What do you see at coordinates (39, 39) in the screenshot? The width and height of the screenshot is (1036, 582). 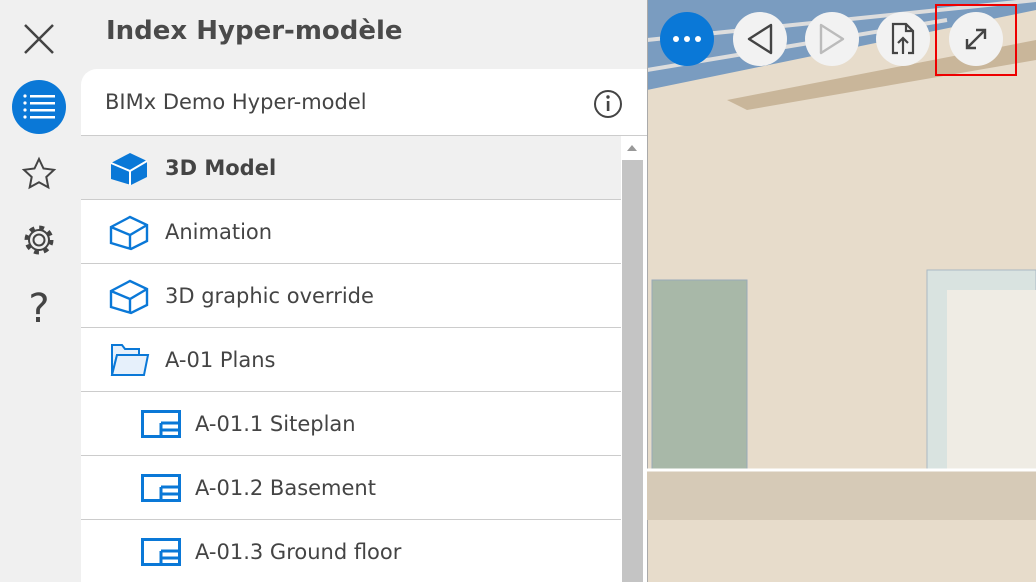 I see `close-icon` at bounding box center [39, 39].